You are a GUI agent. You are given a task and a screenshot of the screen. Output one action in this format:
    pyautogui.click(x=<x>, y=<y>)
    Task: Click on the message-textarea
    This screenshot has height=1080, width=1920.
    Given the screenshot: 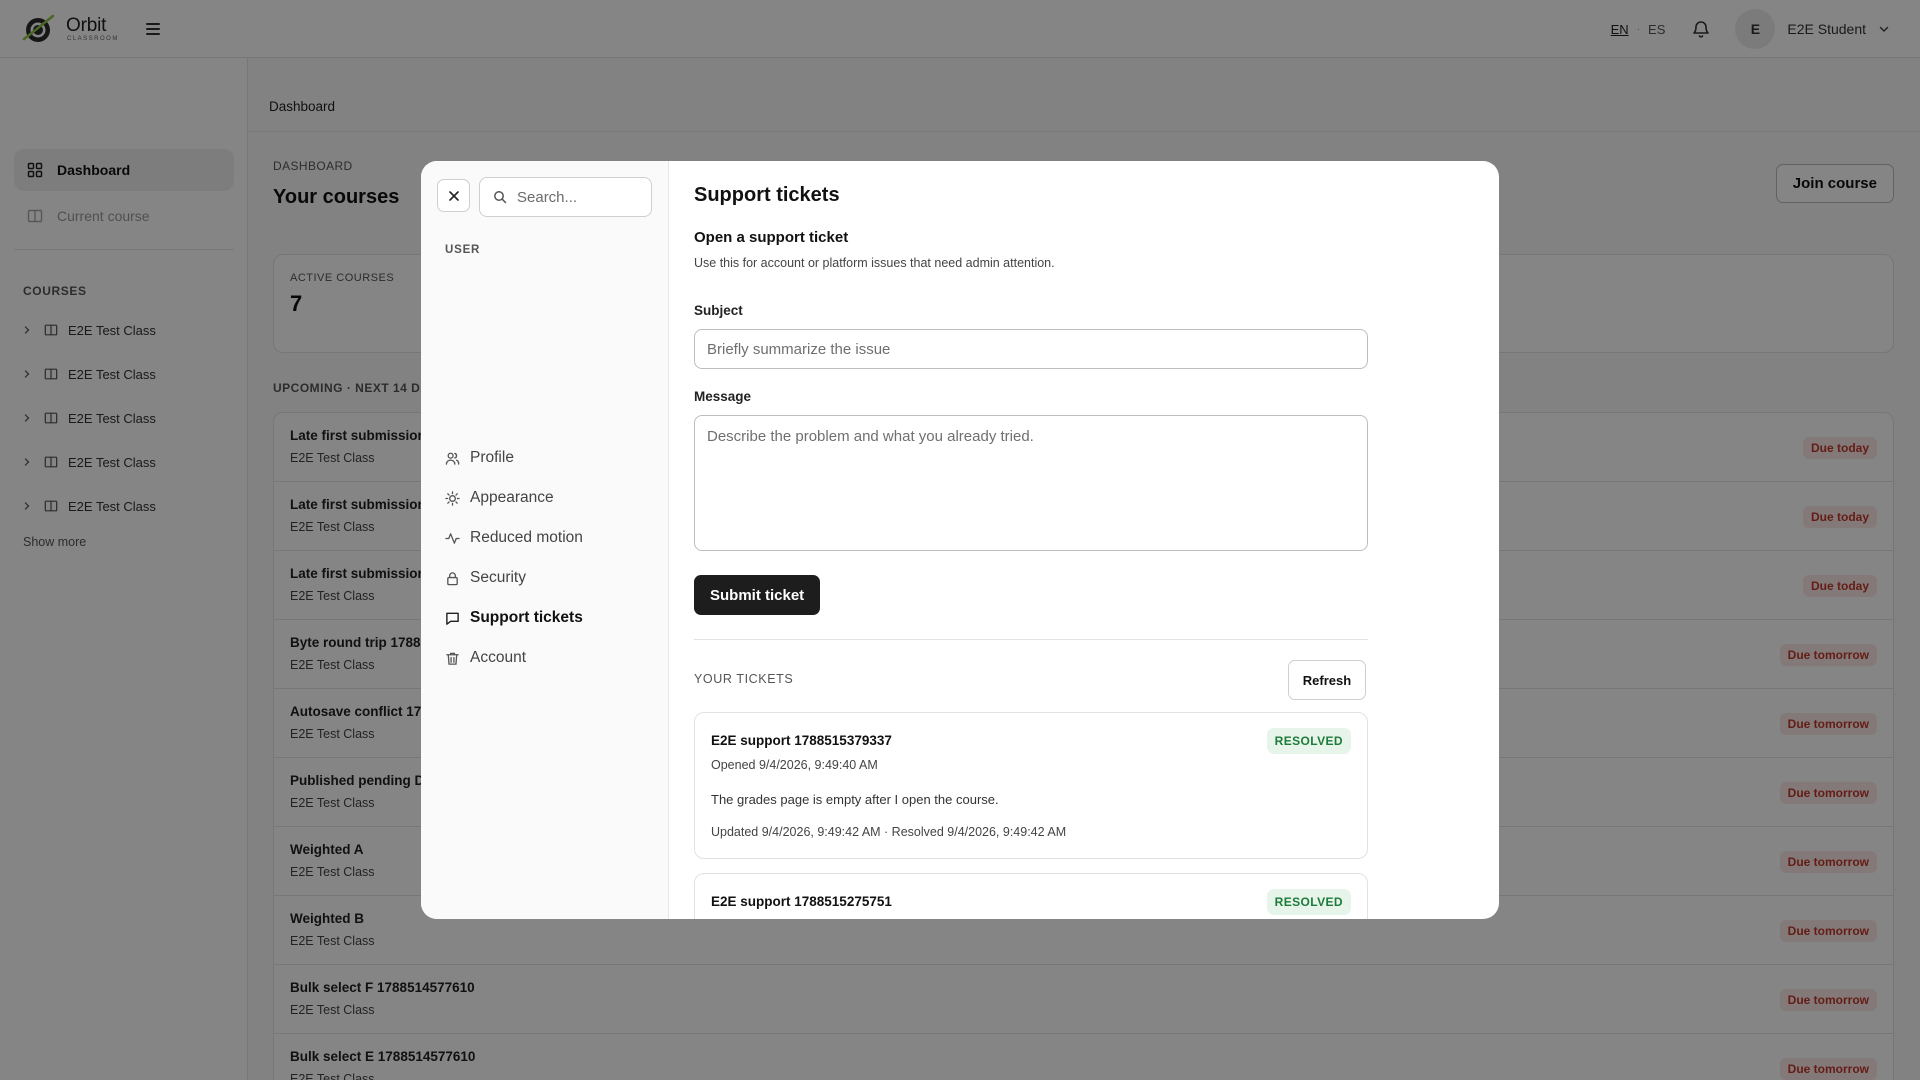 What is the action you would take?
    pyautogui.click(x=1031, y=483)
    